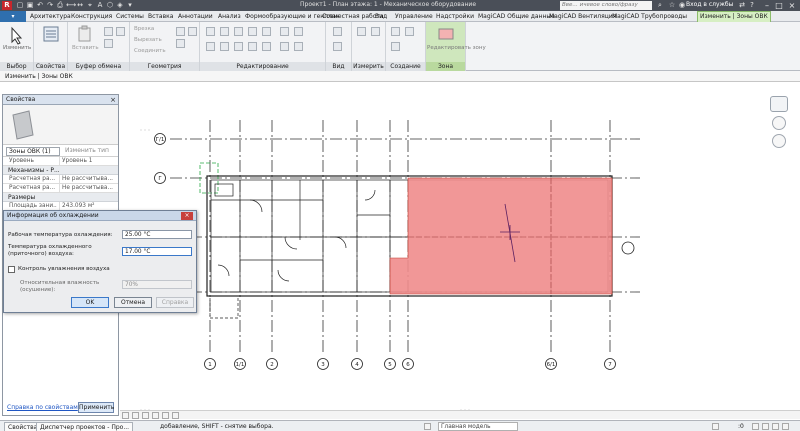 This screenshot has width=800, height=431. What do you see at coordinates (50, 5) in the screenshot?
I see `redo-icon: ↷` at bounding box center [50, 5].